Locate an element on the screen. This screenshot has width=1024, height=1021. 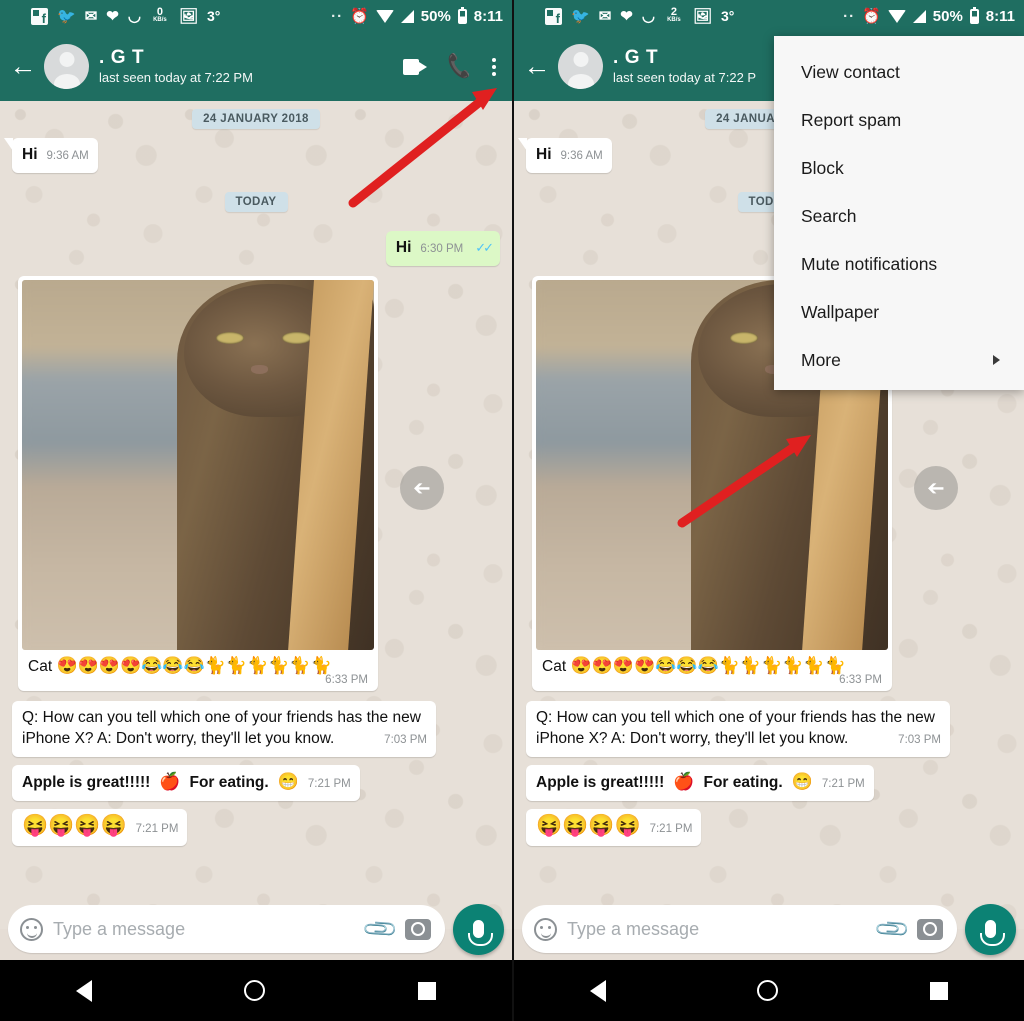
message-text-2: For eating. is located at coordinates (743, 782).